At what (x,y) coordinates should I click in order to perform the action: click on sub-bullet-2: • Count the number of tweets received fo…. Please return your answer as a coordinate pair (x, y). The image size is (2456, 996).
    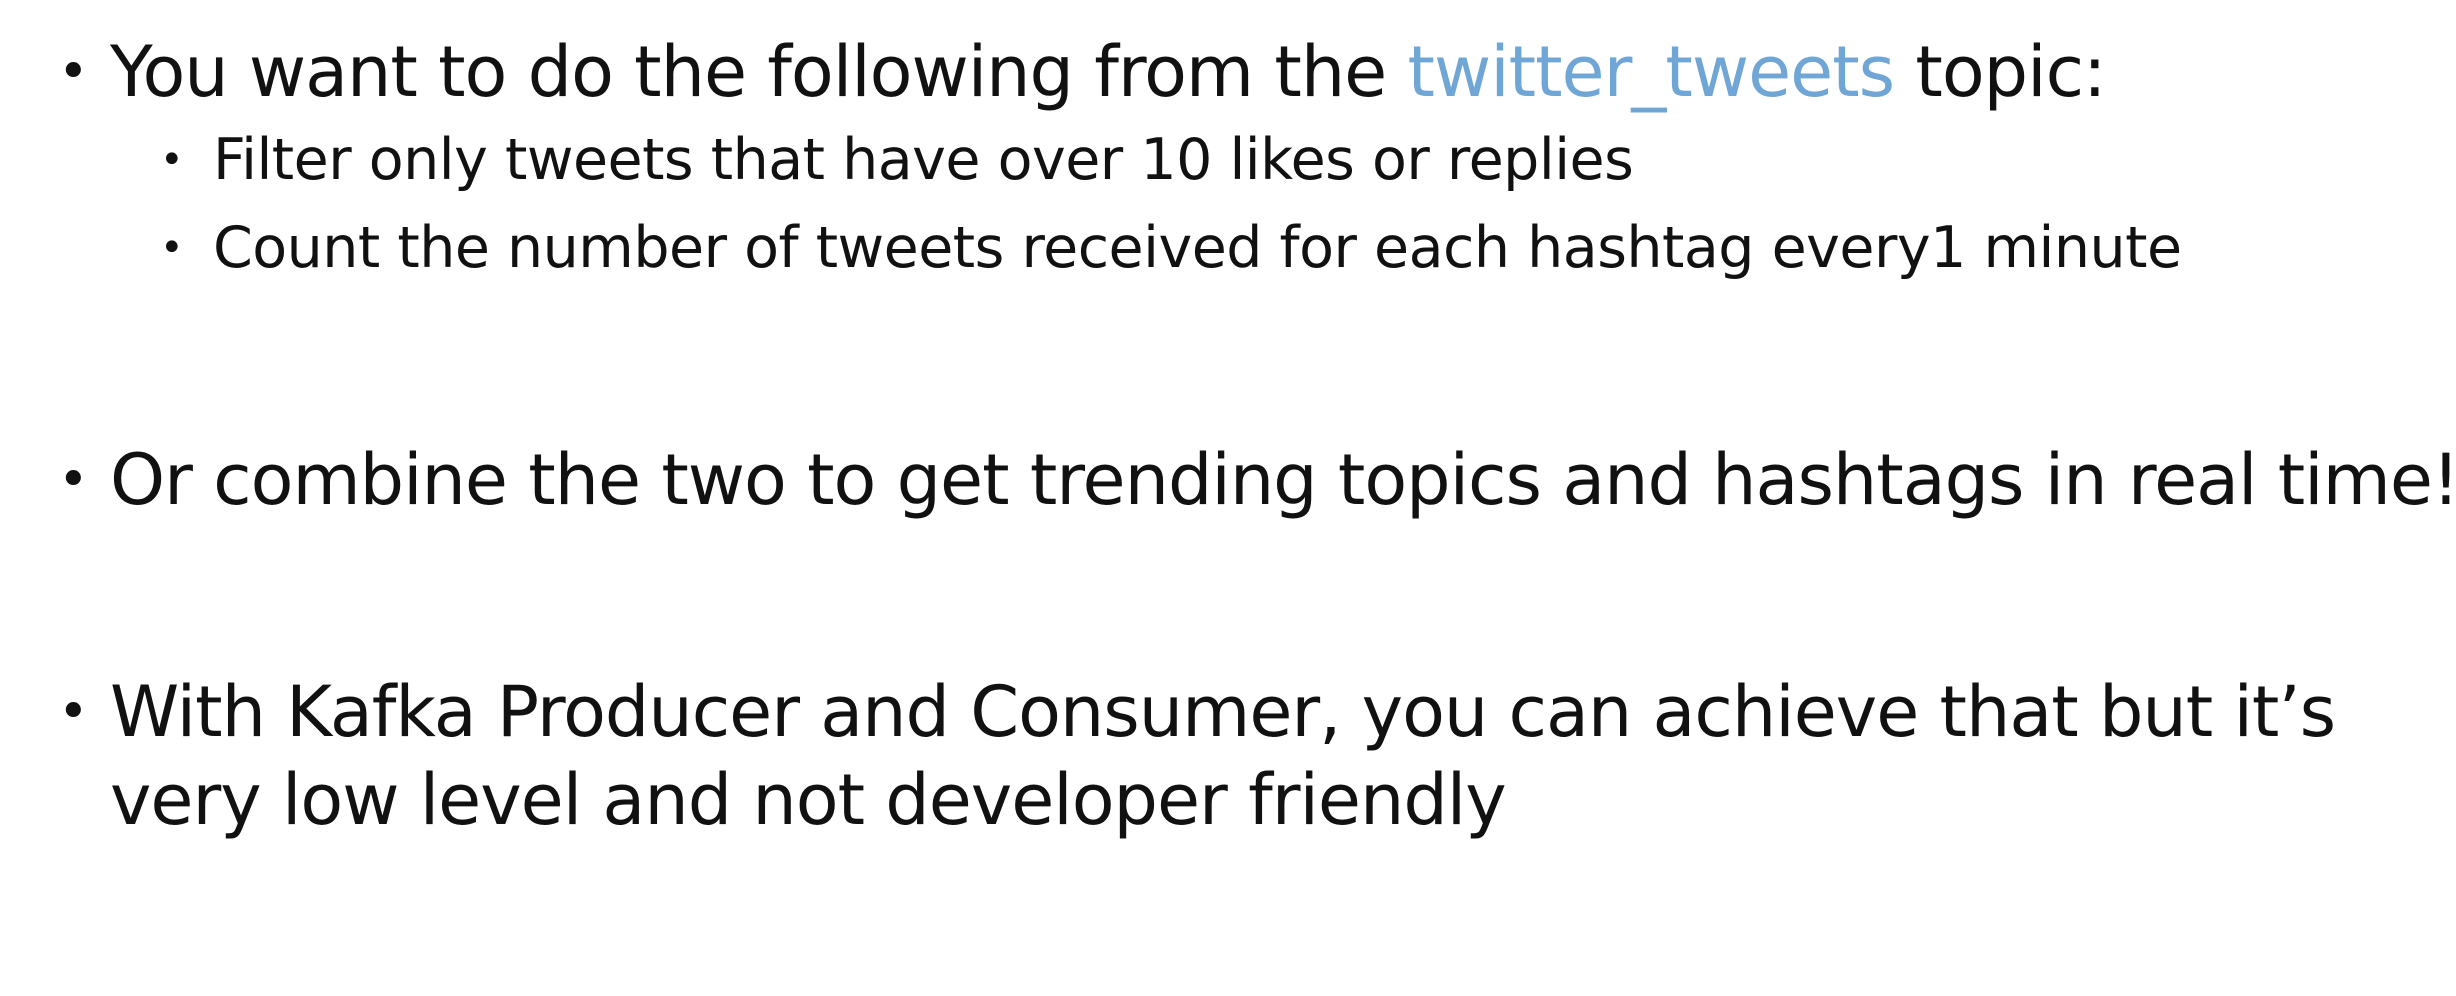
    Looking at the image, I should click on (1228, 248).